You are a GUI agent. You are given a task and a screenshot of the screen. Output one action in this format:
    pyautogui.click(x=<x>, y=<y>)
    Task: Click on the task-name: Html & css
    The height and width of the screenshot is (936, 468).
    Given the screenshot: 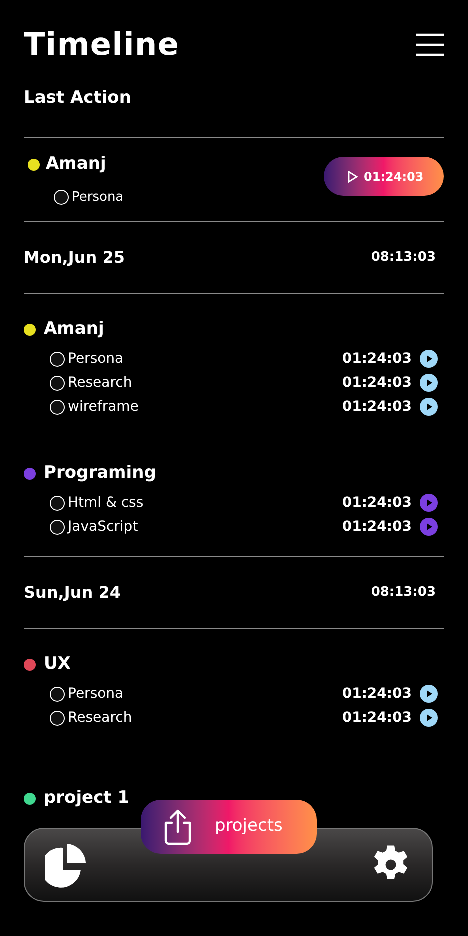 What is the action you would take?
    pyautogui.click(x=106, y=503)
    